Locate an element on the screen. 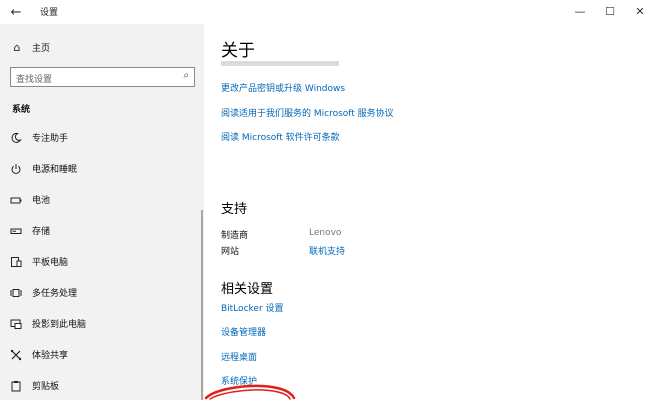 The image size is (656, 400). sidebar-item-label: 投影到此电脑 is located at coordinates (59, 325).